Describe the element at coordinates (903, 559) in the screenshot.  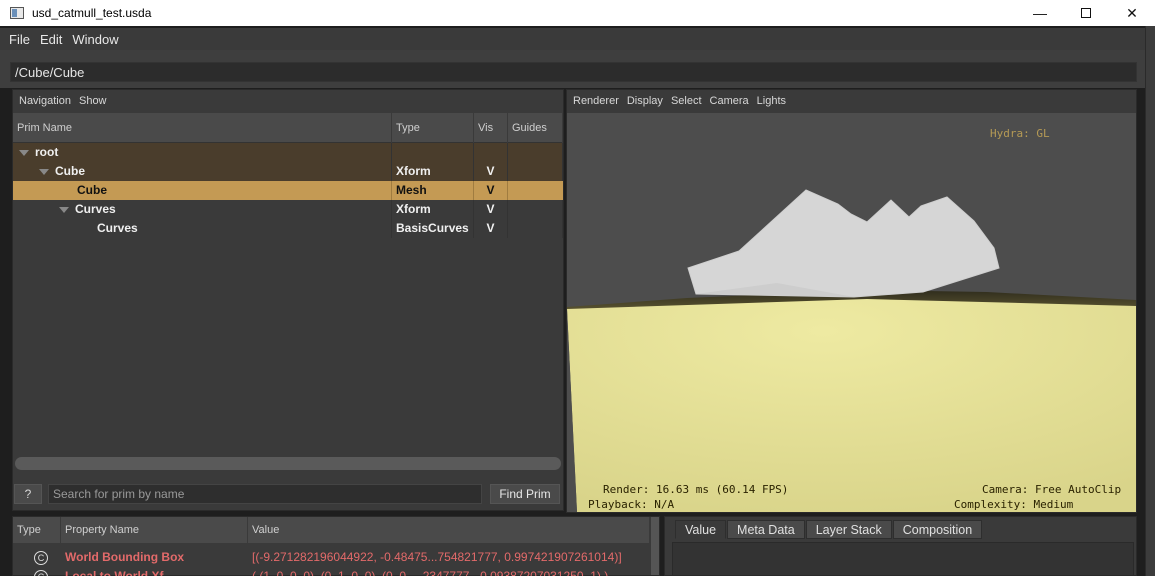
I see `tab-content-area` at that location.